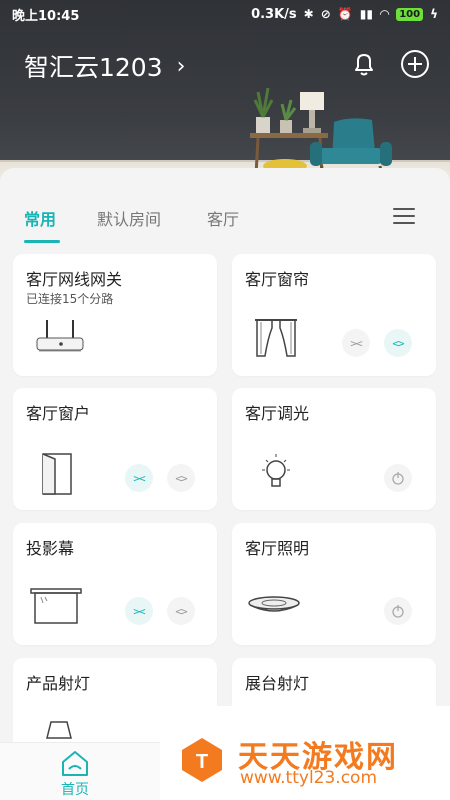  Describe the element at coordinates (115, 449) in the screenshot. I see `device-card-window: 客厅窗户 >< <>` at that location.